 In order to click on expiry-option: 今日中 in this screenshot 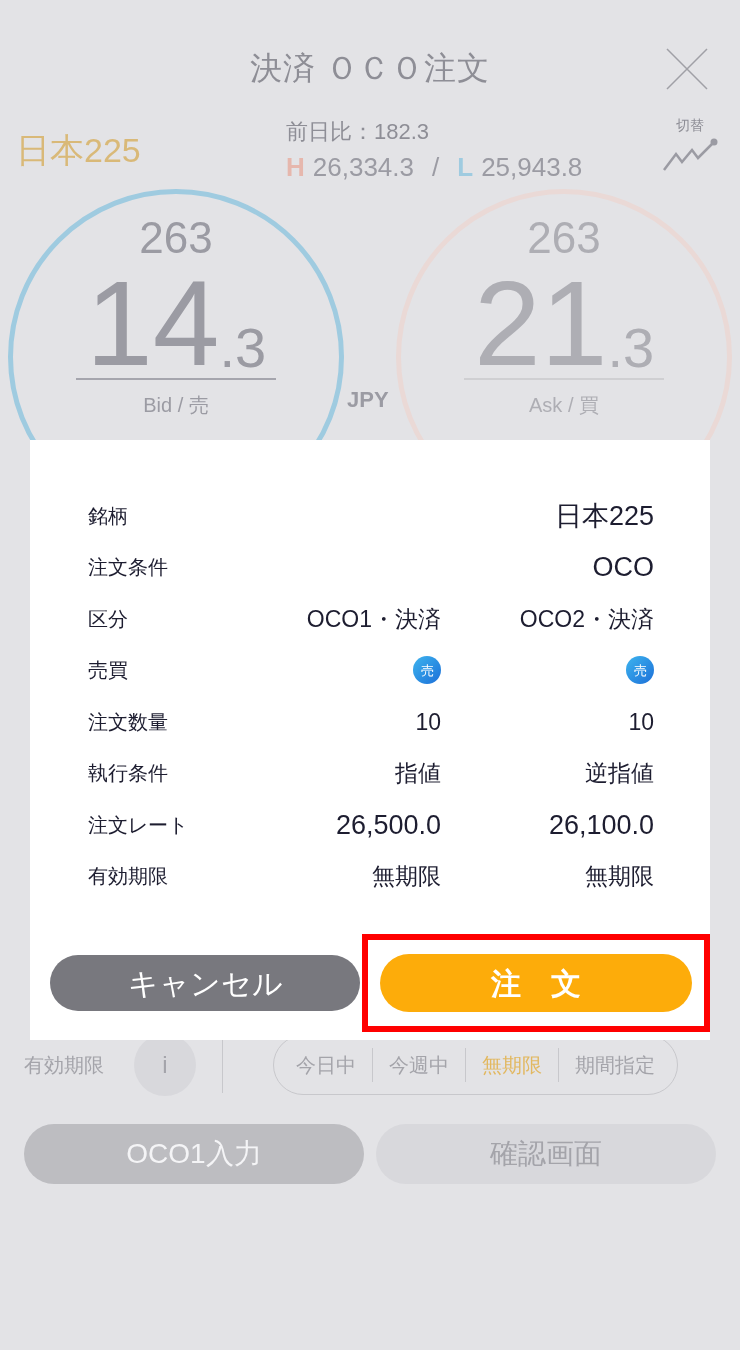, I will do `click(326, 1065)`.